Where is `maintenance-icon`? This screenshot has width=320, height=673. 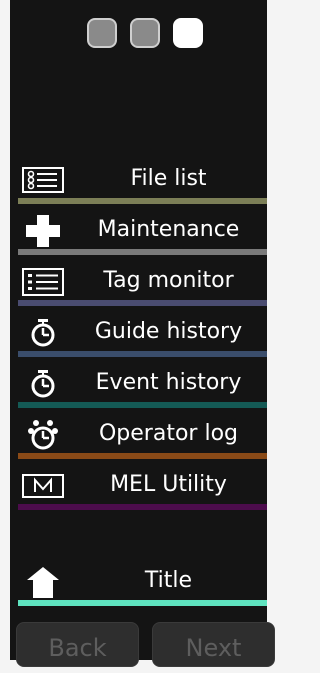 maintenance-icon is located at coordinates (43, 231).